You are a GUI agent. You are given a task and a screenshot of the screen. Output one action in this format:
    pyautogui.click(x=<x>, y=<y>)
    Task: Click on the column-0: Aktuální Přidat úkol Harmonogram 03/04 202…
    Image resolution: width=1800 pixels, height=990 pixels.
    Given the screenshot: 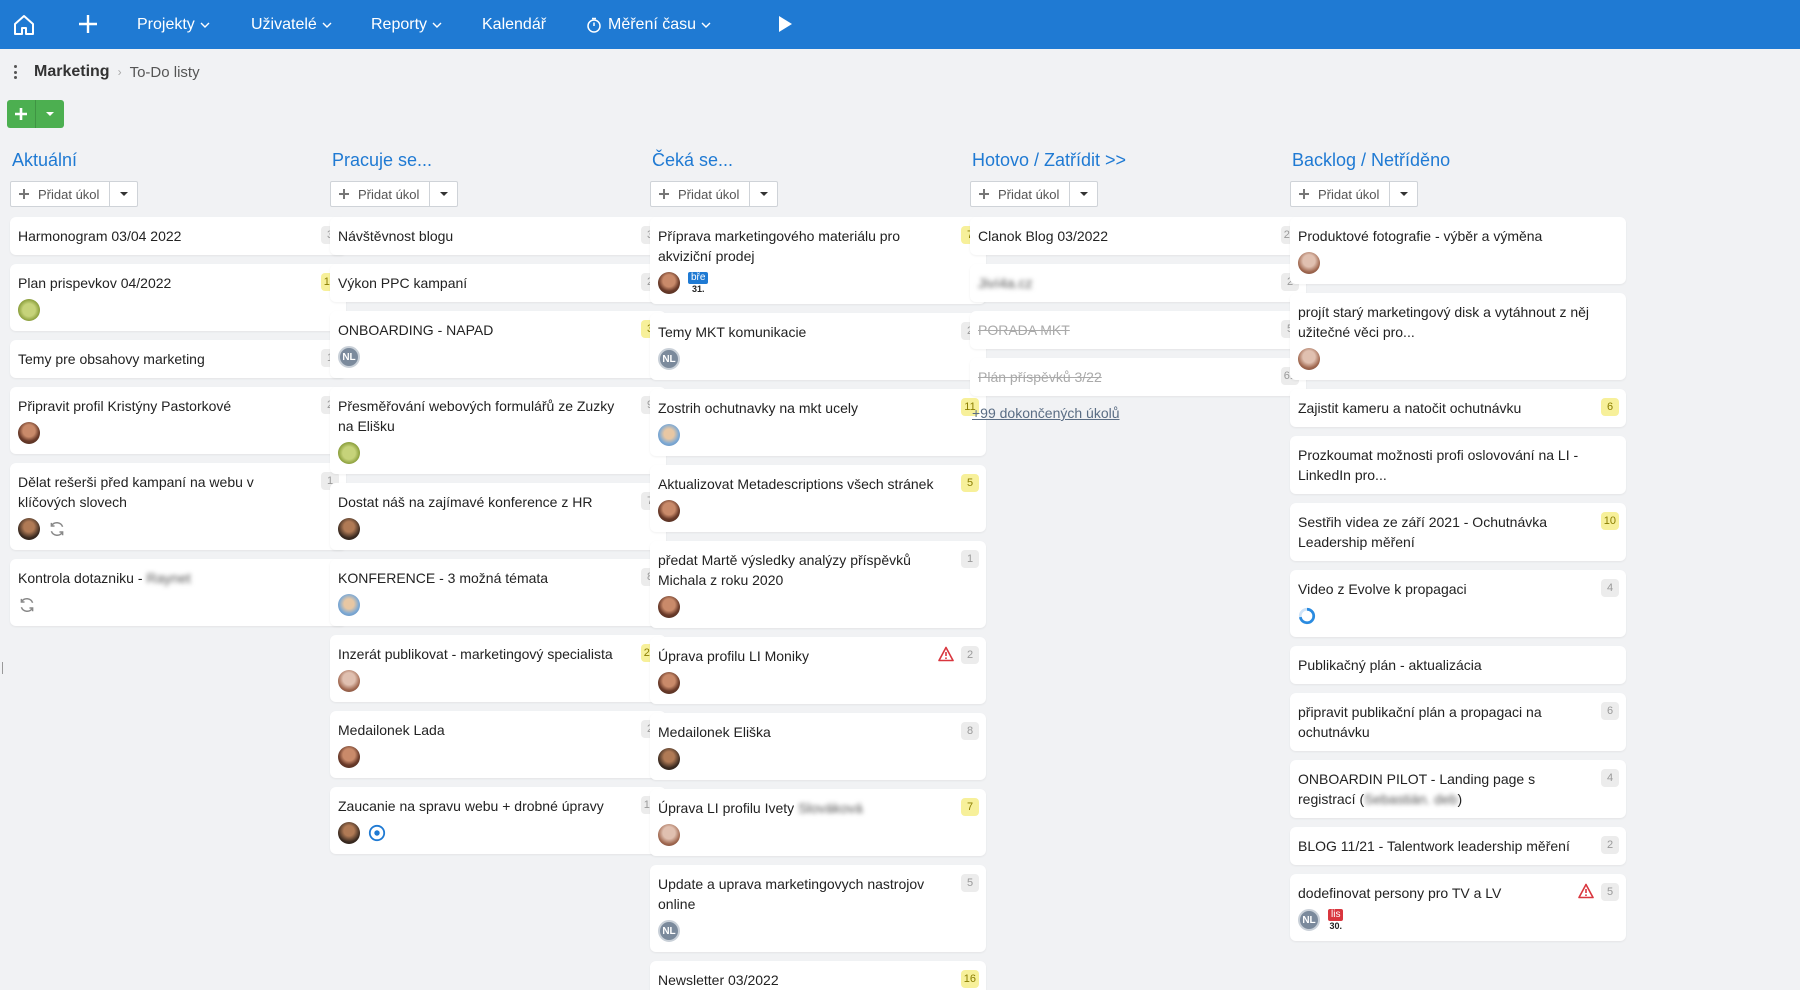 What is the action you would take?
    pyautogui.click(x=178, y=390)
    